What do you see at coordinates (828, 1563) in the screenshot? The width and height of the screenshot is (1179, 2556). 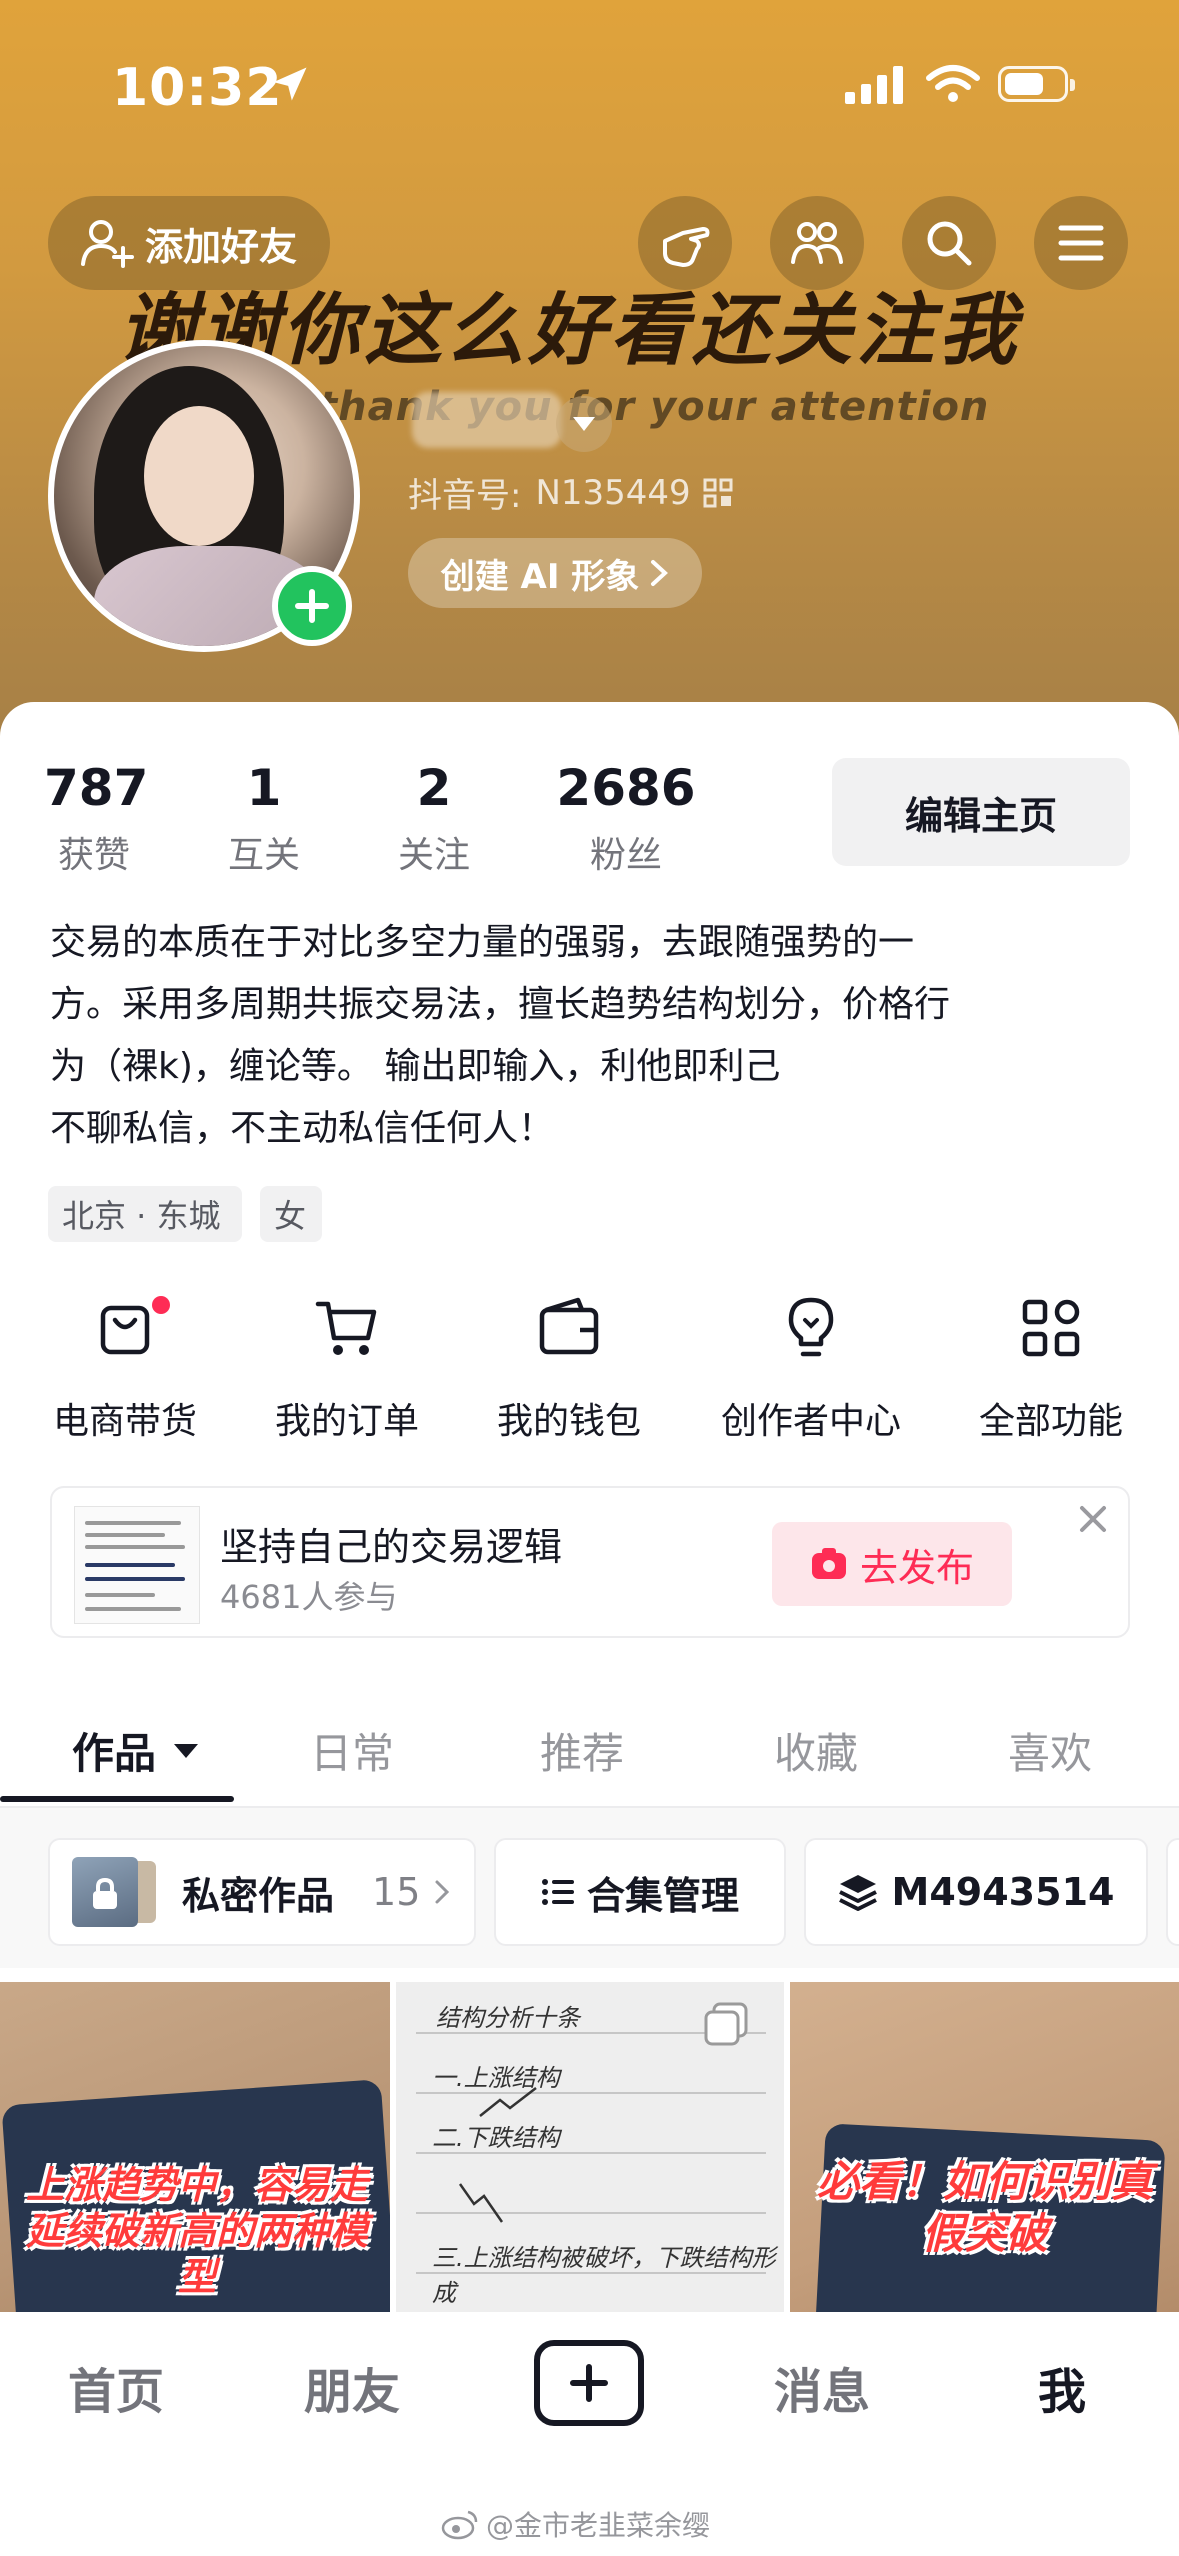 I see `camera-icon` at bounding box center [828, 1563].